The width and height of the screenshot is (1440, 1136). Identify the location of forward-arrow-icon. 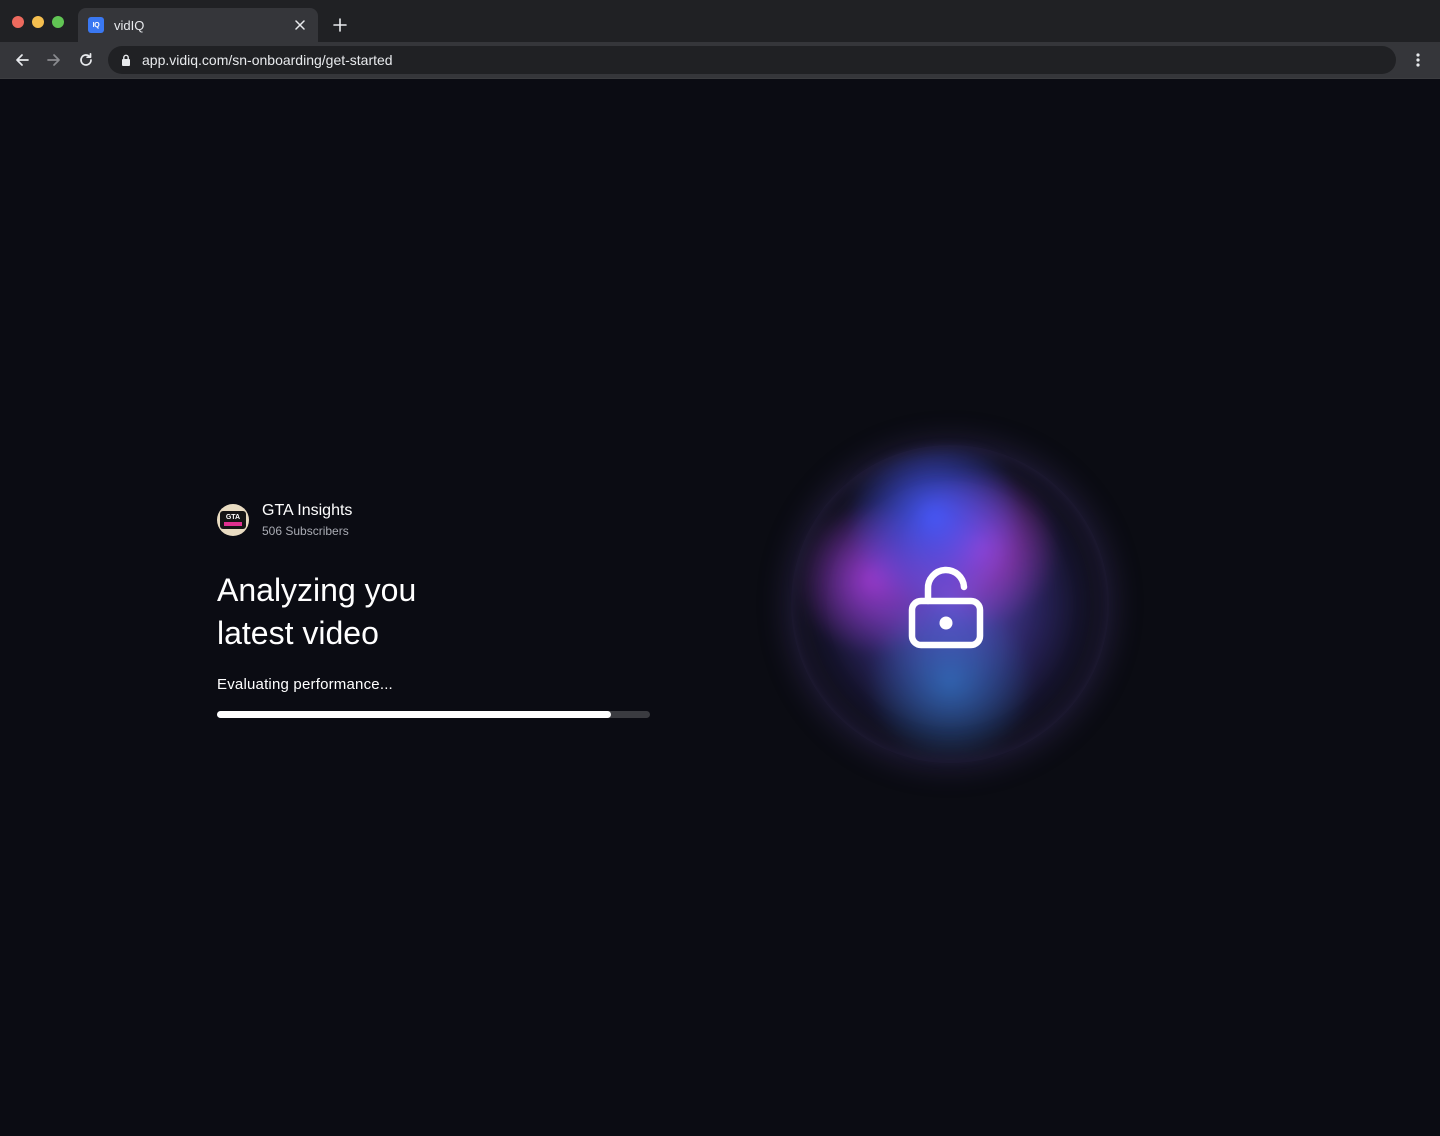
(54, 60).